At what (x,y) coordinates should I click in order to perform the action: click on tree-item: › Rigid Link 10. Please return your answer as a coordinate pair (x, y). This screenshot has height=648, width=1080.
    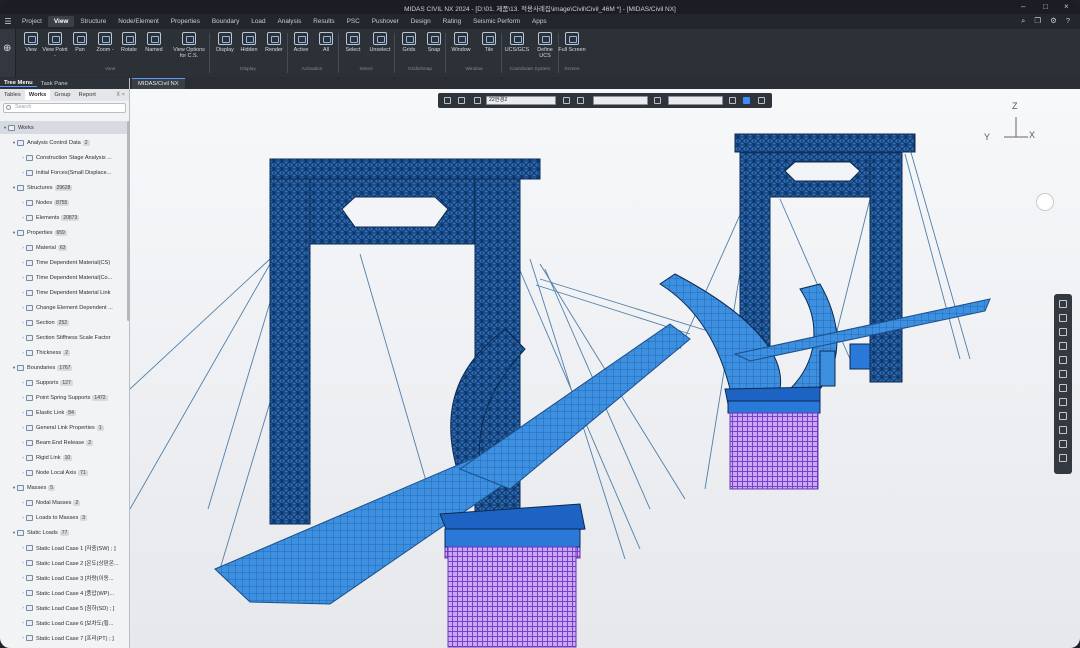
    Looking at the image, I should click on (64, 457).